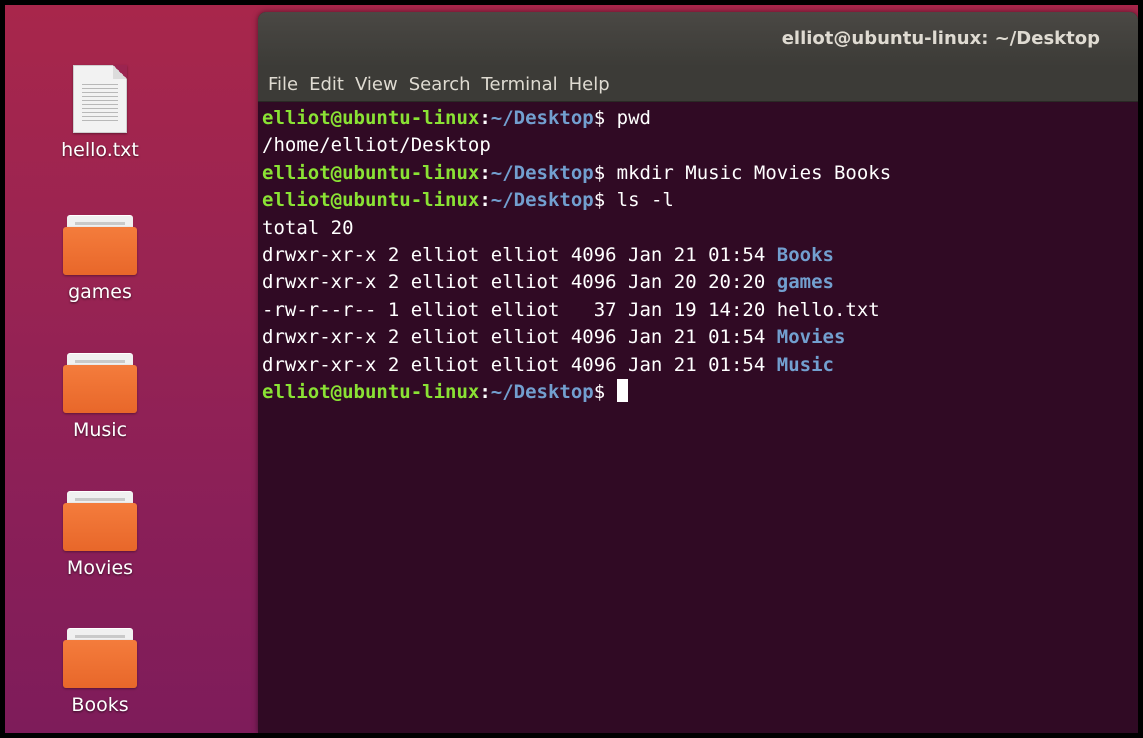 This screenshot has width=1143, height=738. I want to click on listing-dir-name: Movies, so click(811, 337).